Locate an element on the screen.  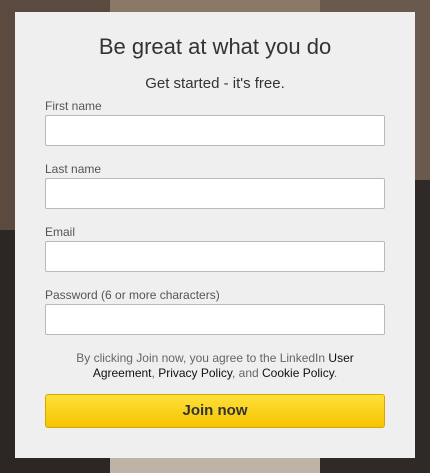
page-title: Be great at what you do is located at coordinates (215, 46).